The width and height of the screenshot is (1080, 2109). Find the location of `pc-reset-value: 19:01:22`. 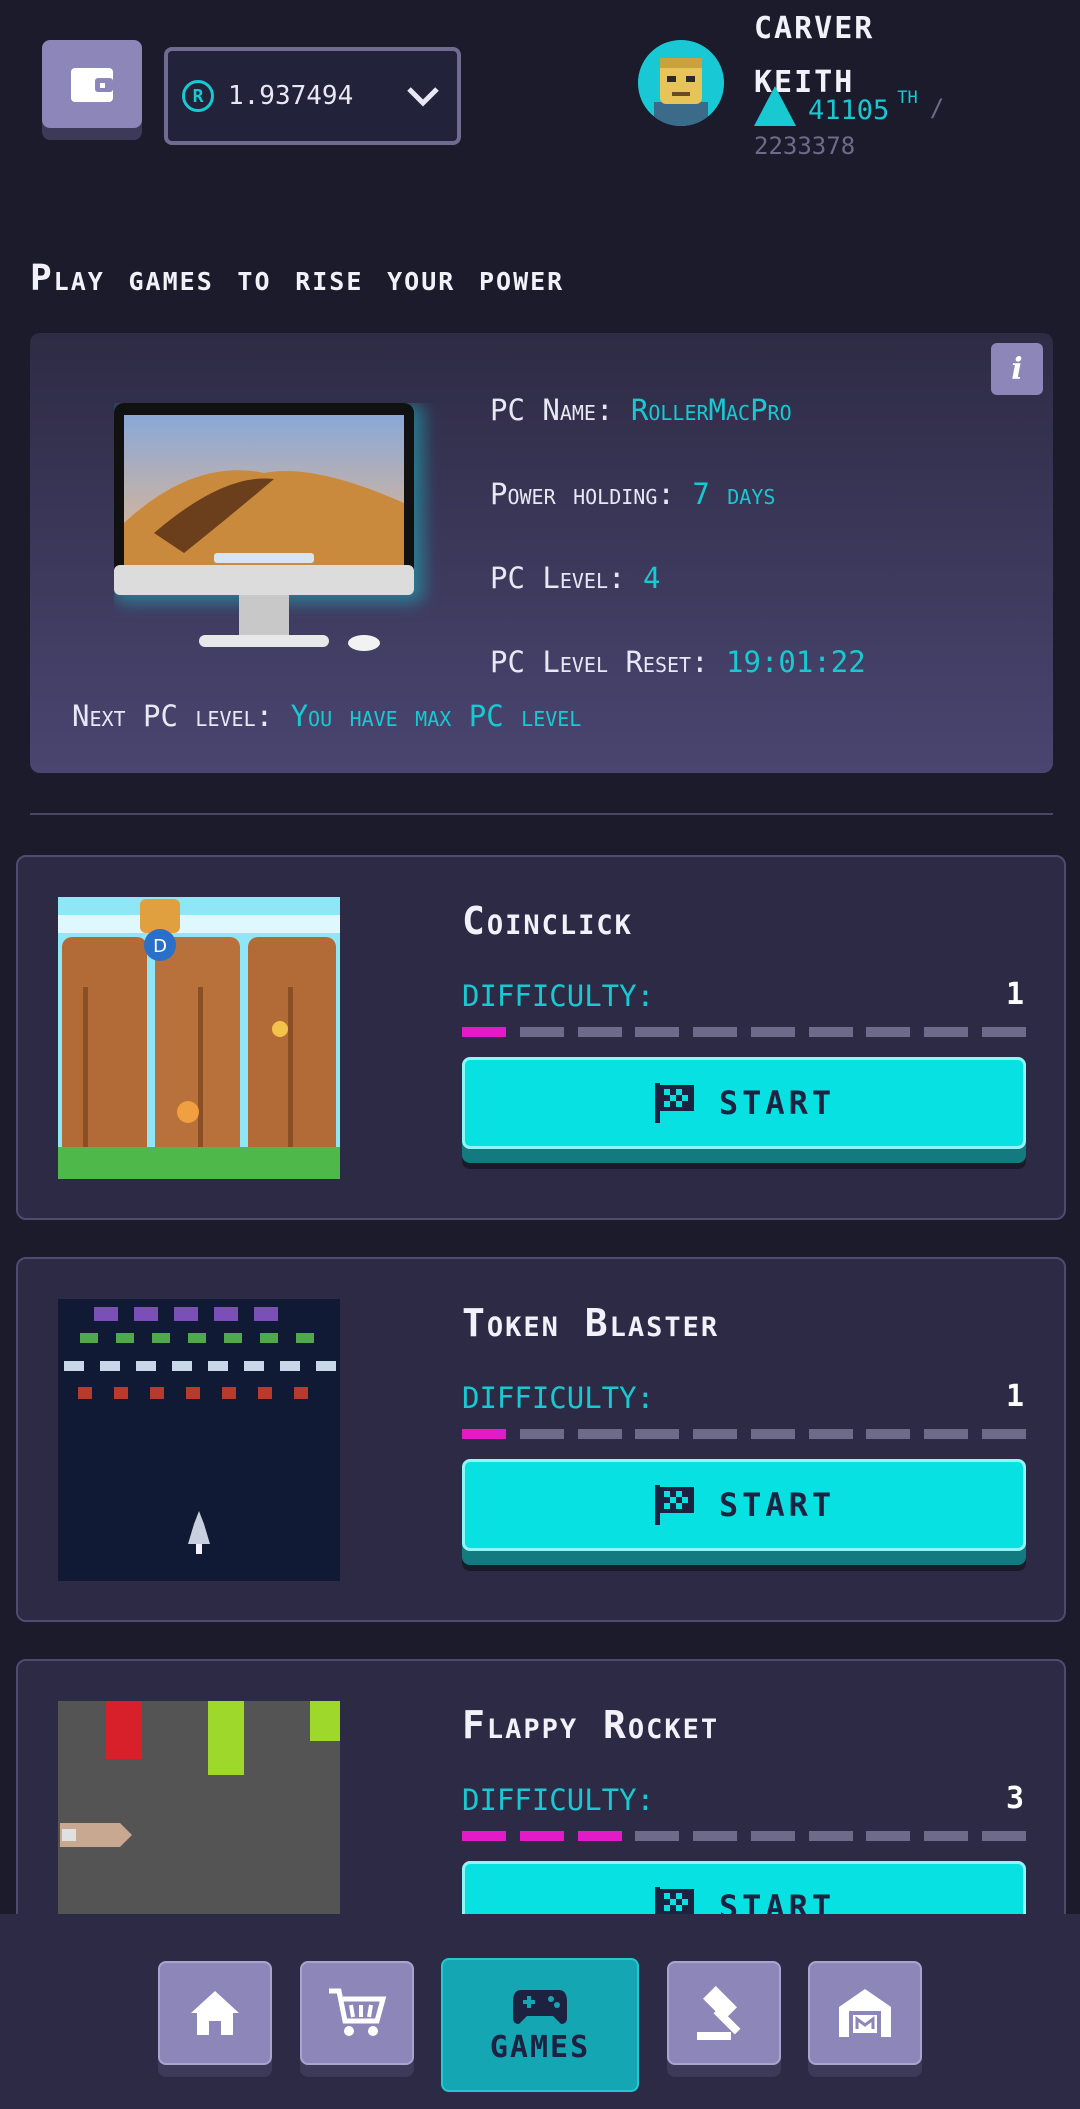

pc-reset-value: 19:01:22 is located at coordinates (796, 662).